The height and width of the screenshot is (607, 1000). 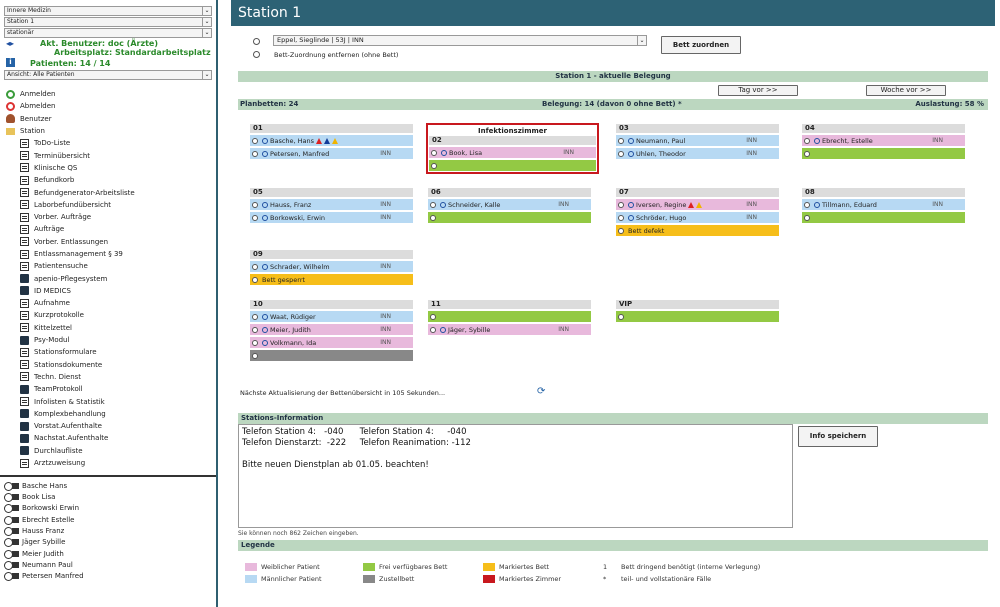 What do you see at coordinates (108, 254) in the screenshot?
I see `menu-item-9: Entlassmanagement § 39` at bounding box center [108, 254].